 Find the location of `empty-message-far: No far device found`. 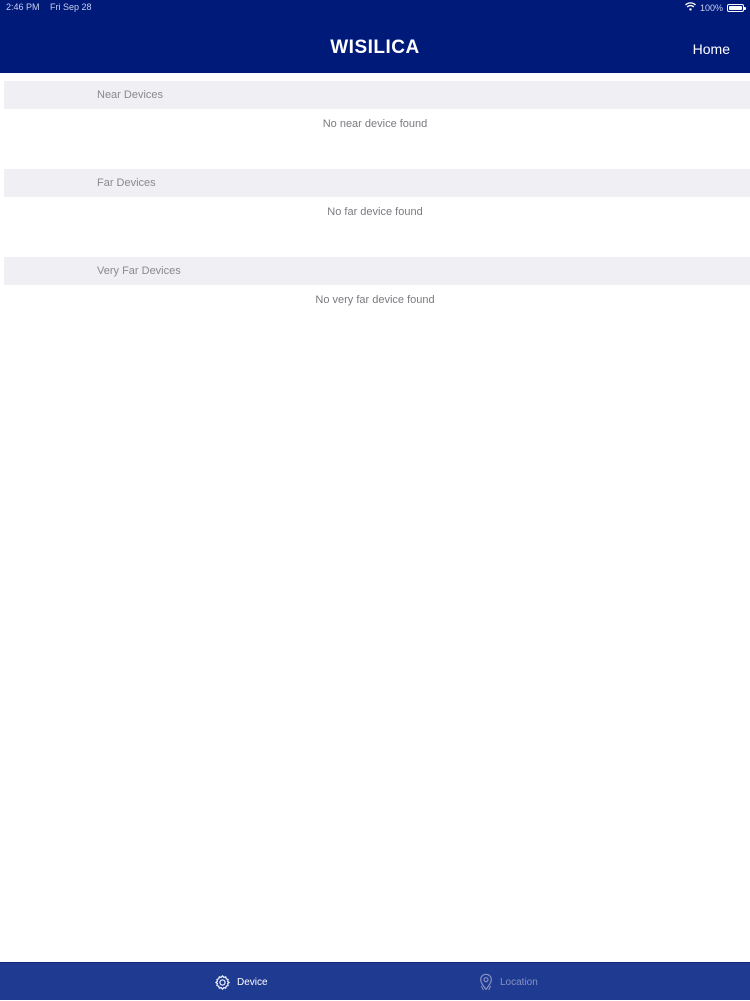

empty-message-far: No far device found is located at coordinates (375, 212).